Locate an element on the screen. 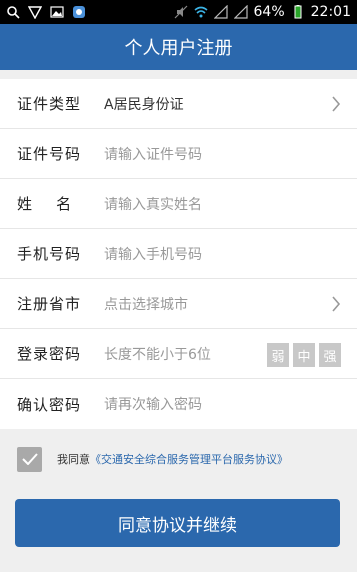  checkmark-icon is located at coordinates (29, 459).